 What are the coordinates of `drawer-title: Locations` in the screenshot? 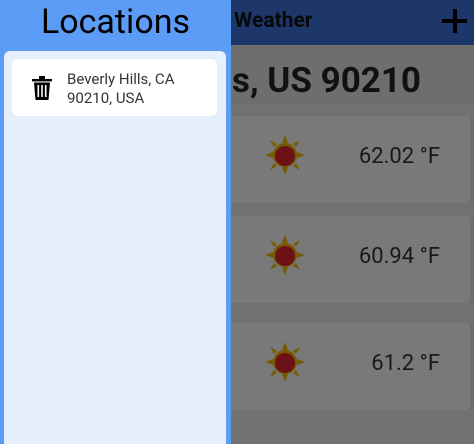 It's located at (115, 22).